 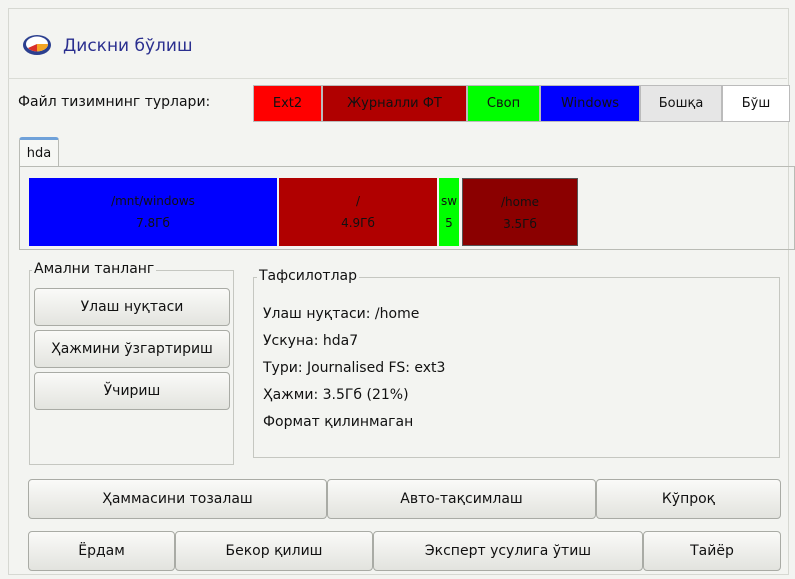 I want to click on tab-hda: hda, so click(x=39, y=152).